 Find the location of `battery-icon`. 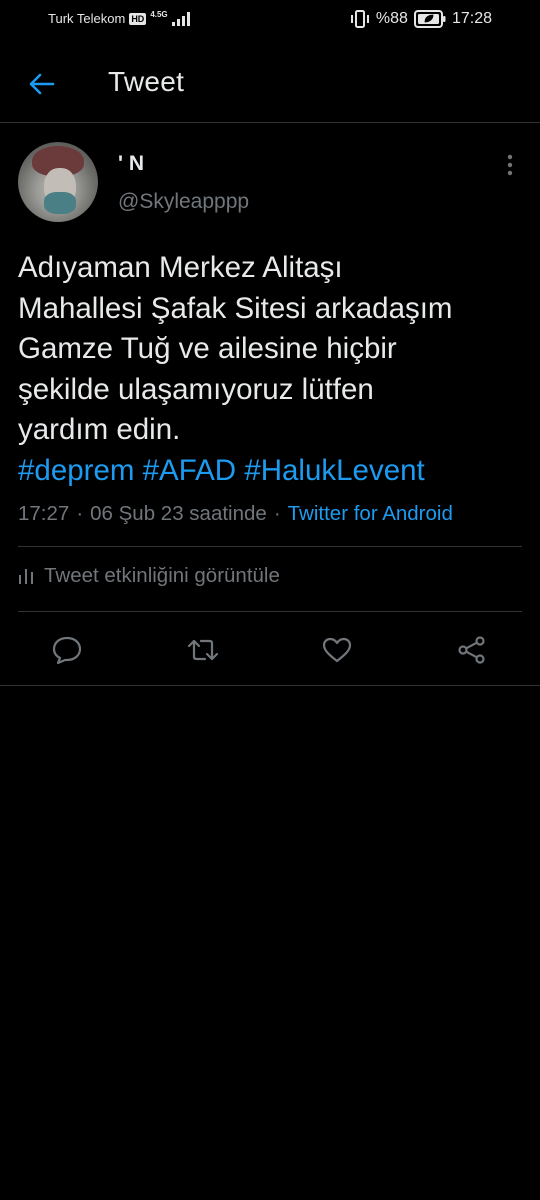

battery-icon is located at coordinates (429, 19).